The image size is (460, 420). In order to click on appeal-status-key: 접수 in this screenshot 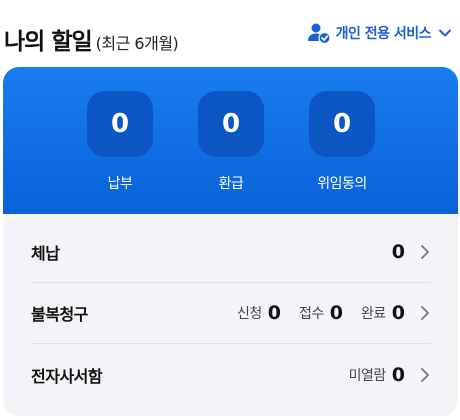, I will do `click(311, 314)`.